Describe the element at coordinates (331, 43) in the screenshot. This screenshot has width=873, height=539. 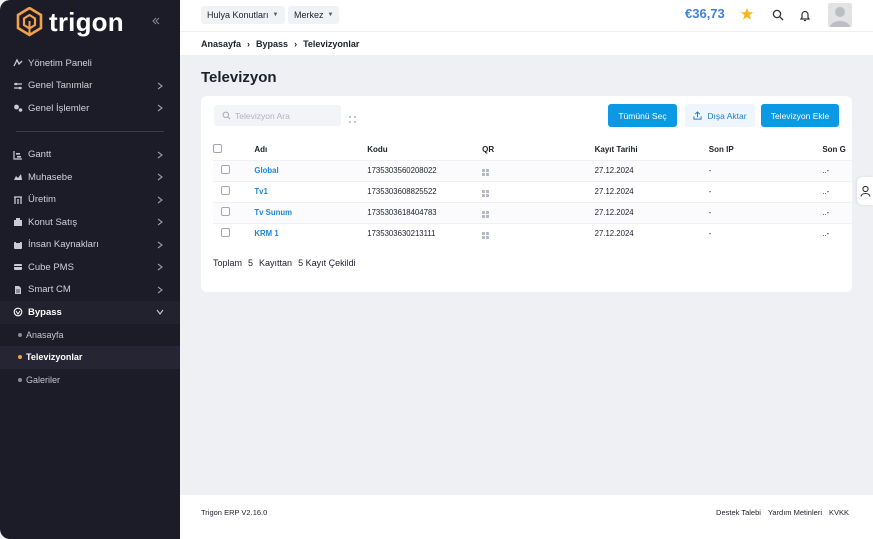
I see `breadcrumb-item: Televizyonlar` at that location.